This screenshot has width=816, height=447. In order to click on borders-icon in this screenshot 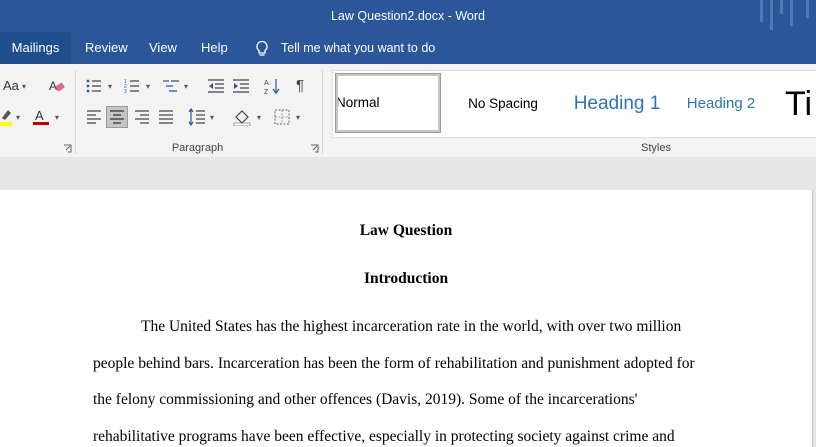, I will do `click(282, 117)`.